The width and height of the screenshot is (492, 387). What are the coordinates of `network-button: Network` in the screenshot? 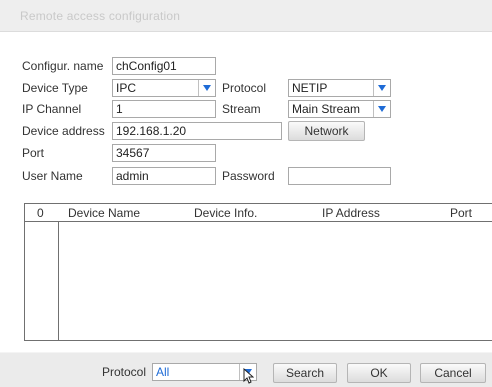 It's located at (326, 131).